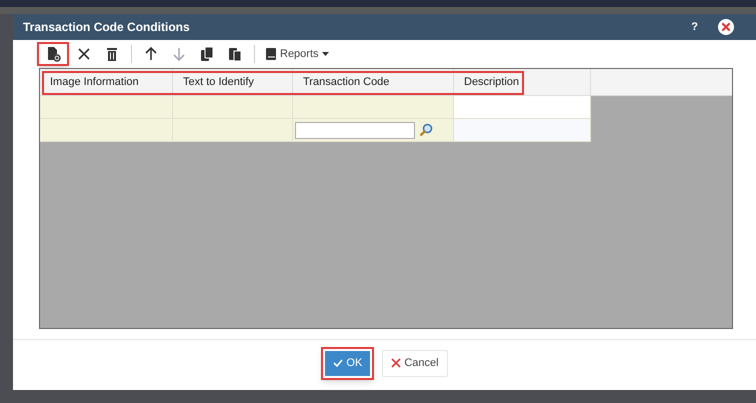  What do you see at coordinates (347, 363) in the screenshot?
I see `ok-button: OK` at bounding box center [347, 363].